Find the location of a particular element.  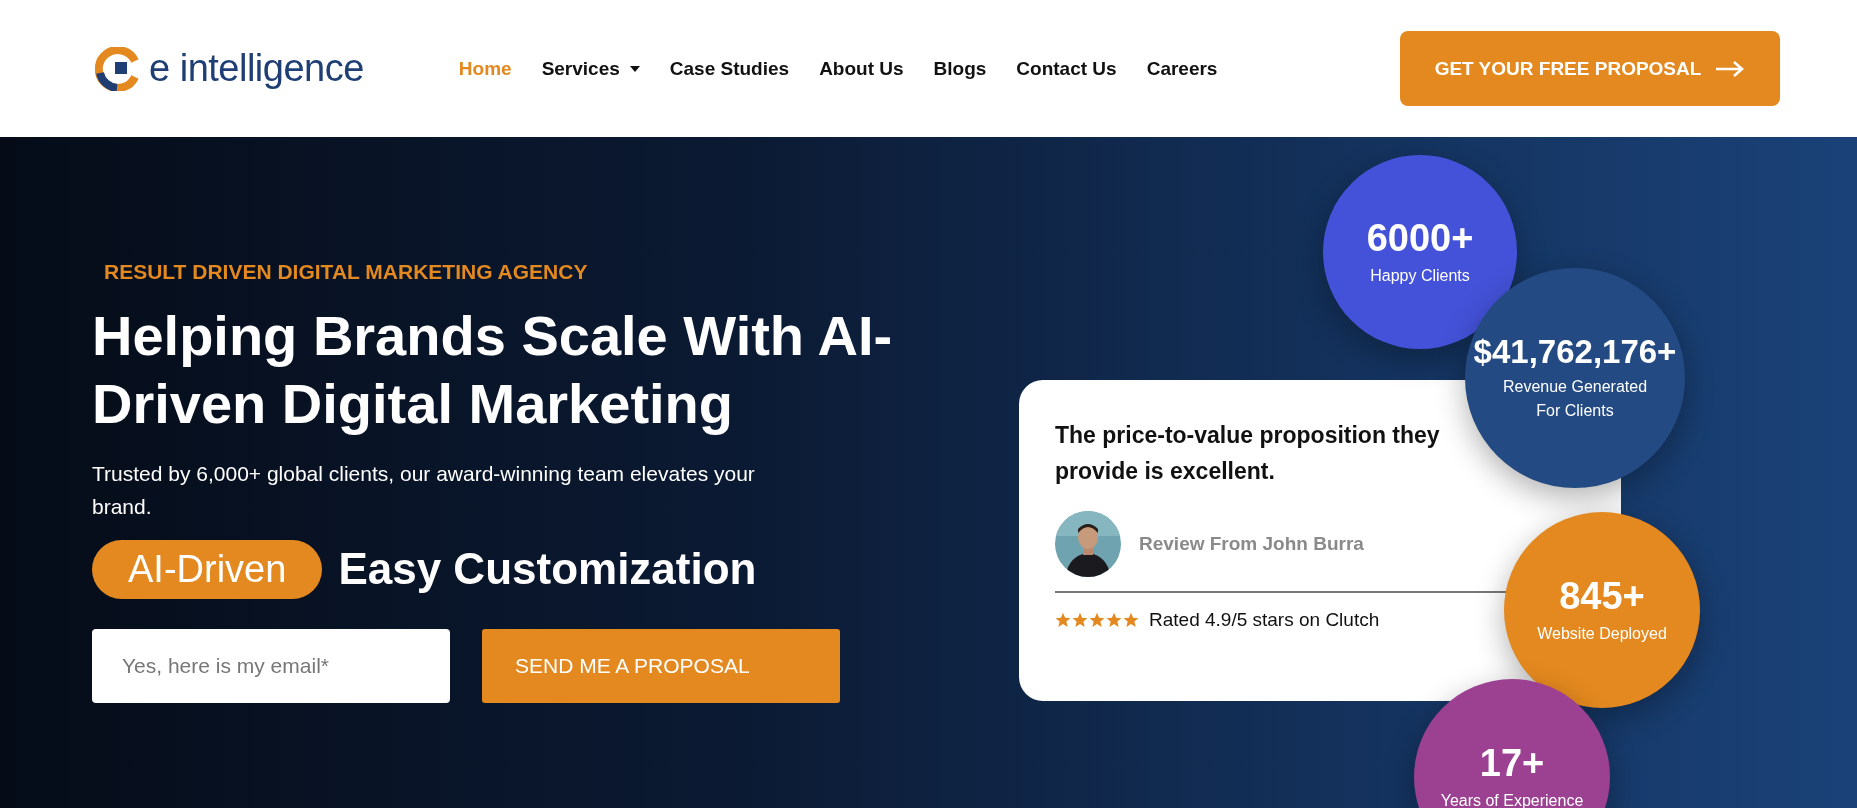

review-quote: The price-to-value proposition they provide is excellent. is located at coordinates (1248, 453).